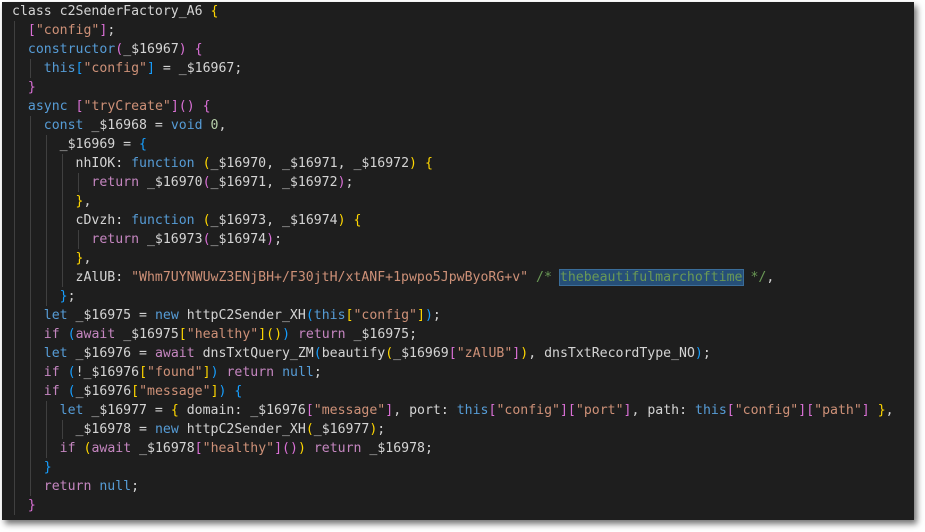 Image resolution: width=925 pixels, height=532 pixels. I want to click on code-token: _$16975, so click(147, 334).